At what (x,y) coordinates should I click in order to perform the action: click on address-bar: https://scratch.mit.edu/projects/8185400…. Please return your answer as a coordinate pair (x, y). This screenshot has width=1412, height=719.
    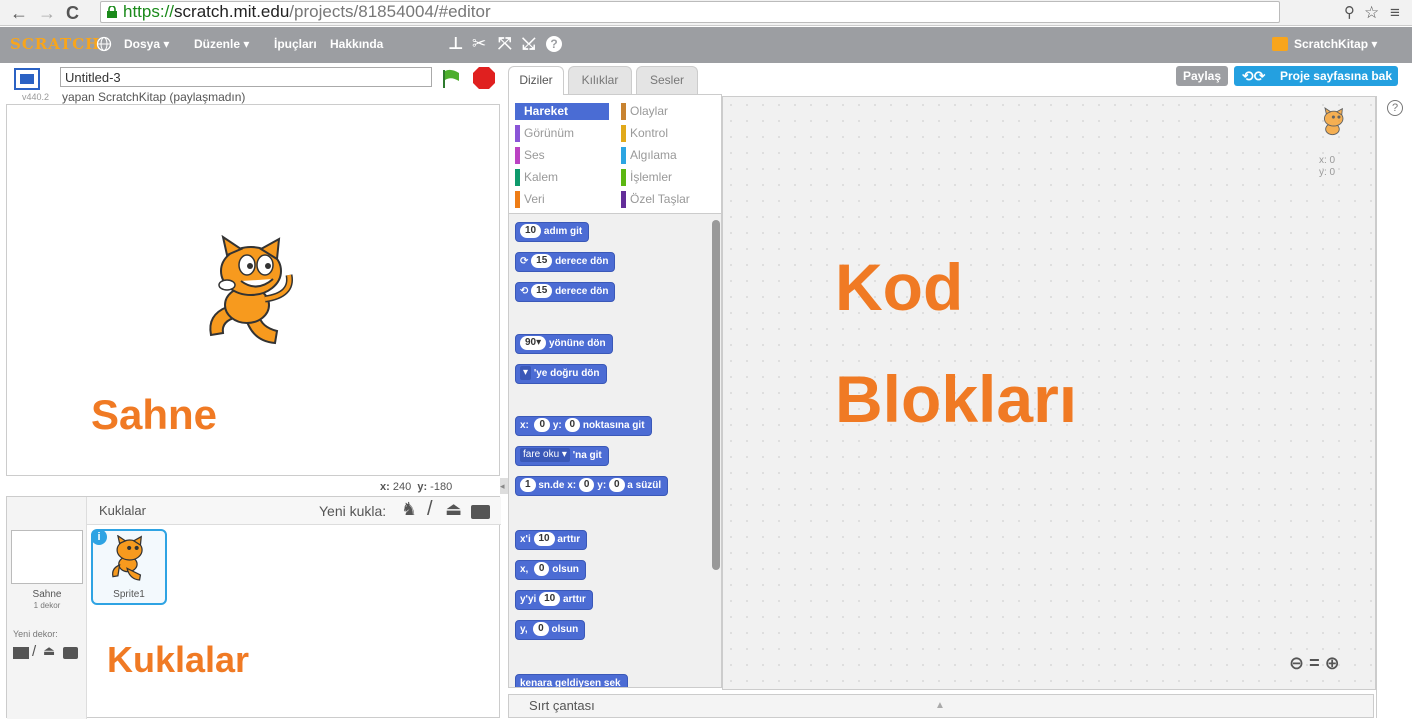
    Looking at the image, I should click on (690, 12).